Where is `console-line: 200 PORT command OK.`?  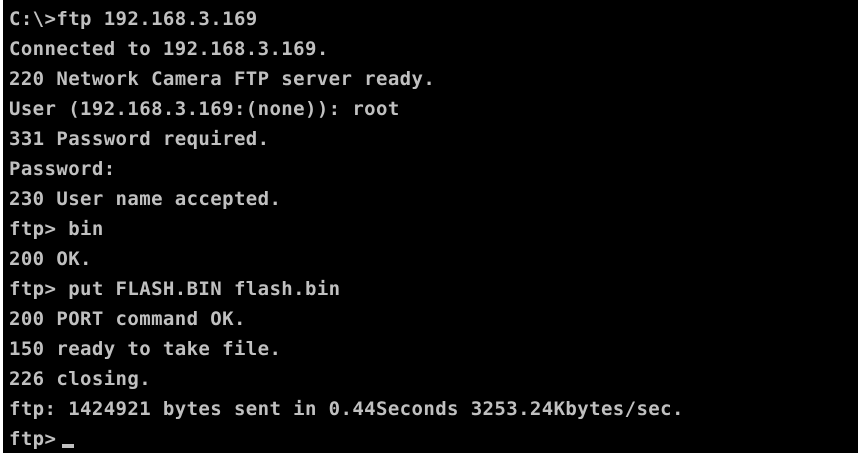 console-line: 200 PORT command OK. is located at coordinates (127, 319).